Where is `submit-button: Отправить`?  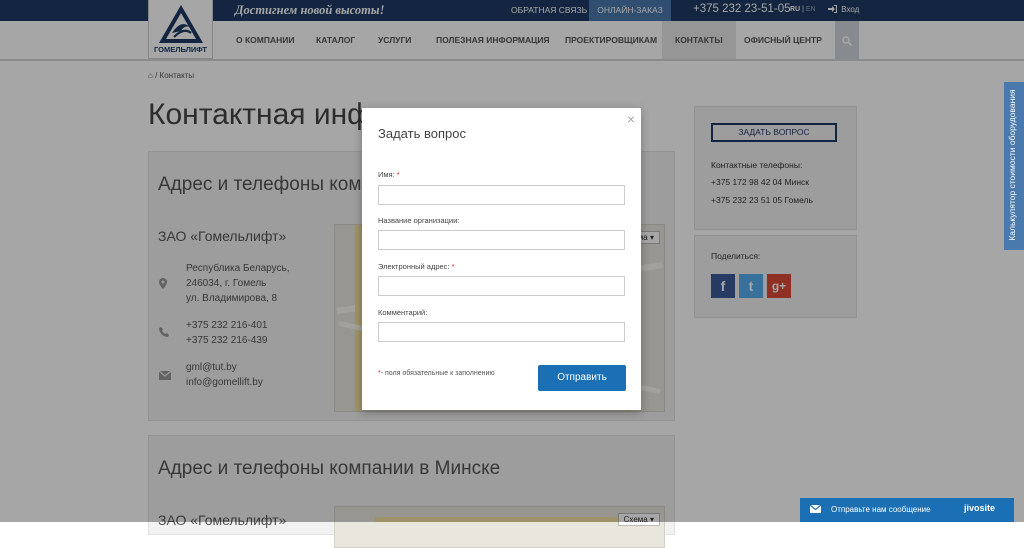
submit-button: Отправить is located at coordinates (582, 378).